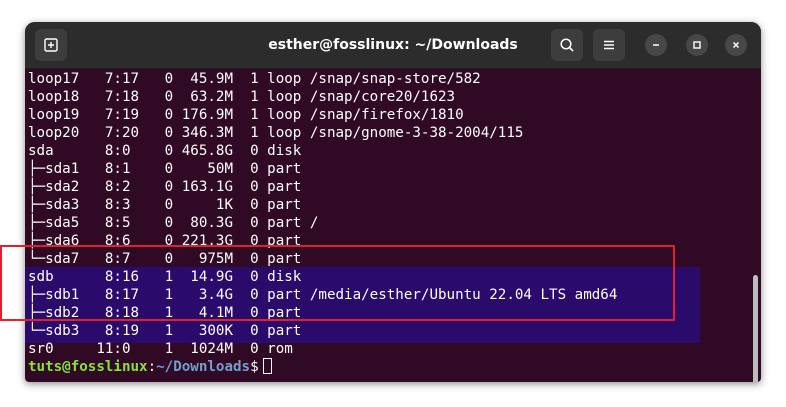  I want to click on close-icon, so click(736, 45).